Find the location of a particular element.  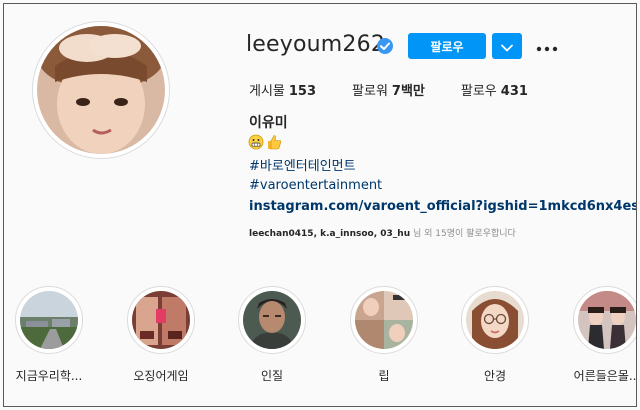

posts-count: 게시물 153 is located at coordinates (282, 89).